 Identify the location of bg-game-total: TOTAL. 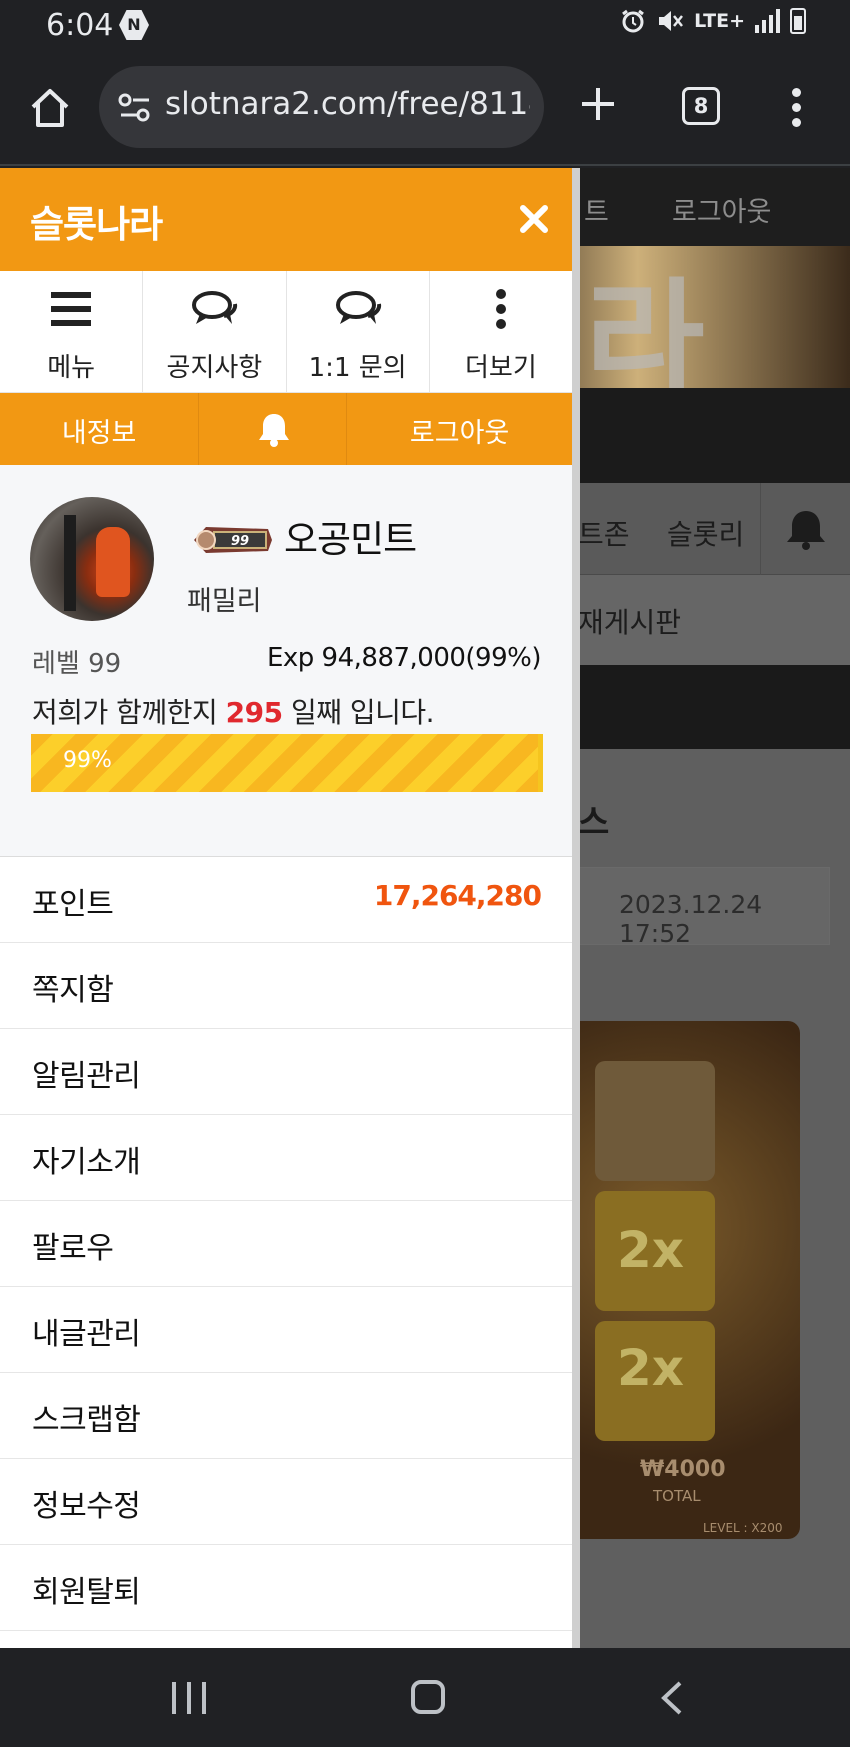
(677, 1496).